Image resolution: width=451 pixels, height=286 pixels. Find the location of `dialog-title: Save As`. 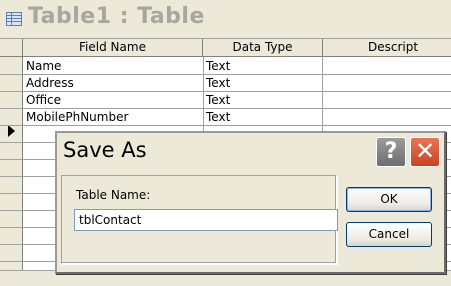

dialog-title: Save As is located at coordinates (105, 150).